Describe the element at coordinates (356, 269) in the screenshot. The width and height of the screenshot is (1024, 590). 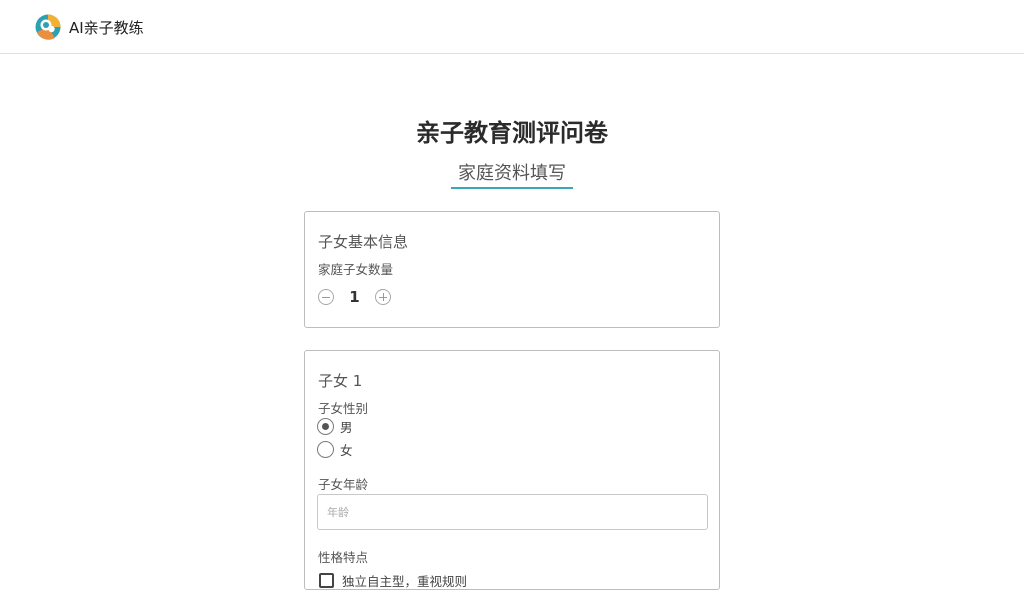
I see `children-count-label: 家庭子女数量` at that location.